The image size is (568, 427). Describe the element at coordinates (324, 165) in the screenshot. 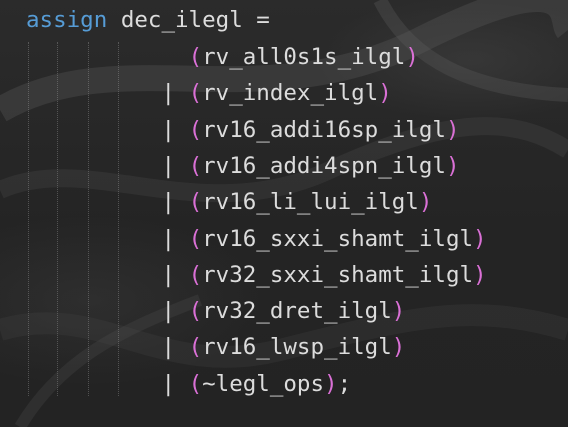

I see `signal-identifier: rv16_addi4spn_ilgl` at that location.